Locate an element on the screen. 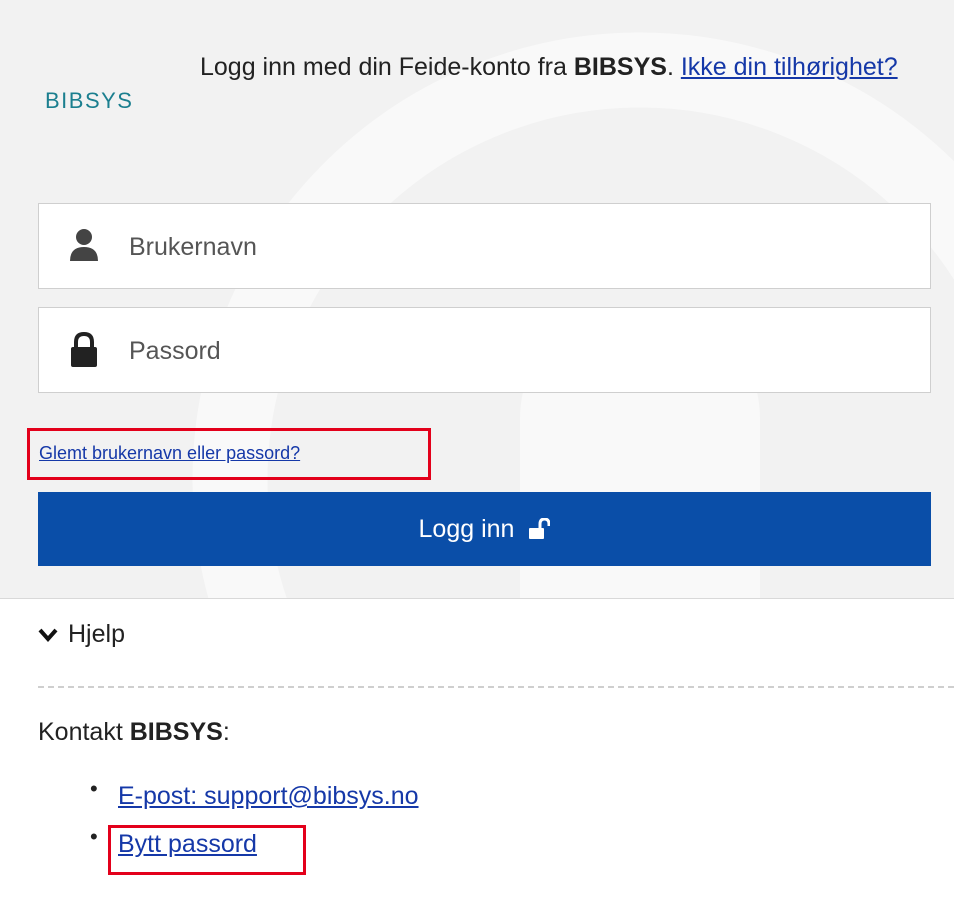 The height and width of the screenshot is (922, 954). email-support-link: E-post: support@bibsys.no is located at coordinates (268, 796).